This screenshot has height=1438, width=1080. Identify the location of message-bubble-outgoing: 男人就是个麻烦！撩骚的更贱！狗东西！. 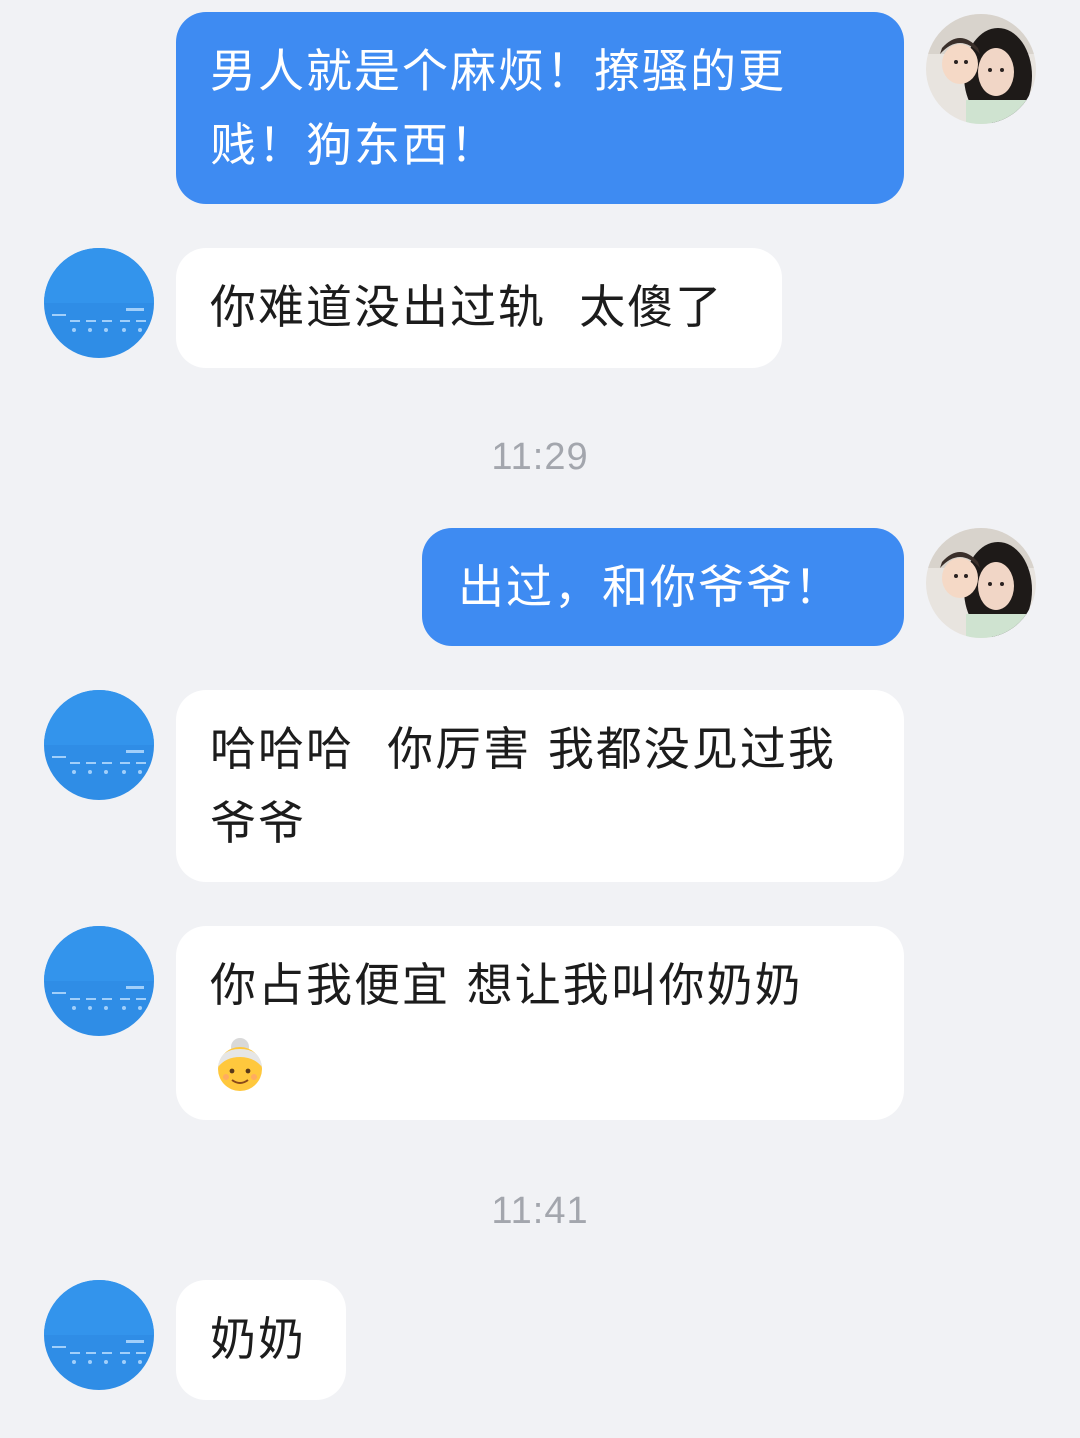
(540, 108).